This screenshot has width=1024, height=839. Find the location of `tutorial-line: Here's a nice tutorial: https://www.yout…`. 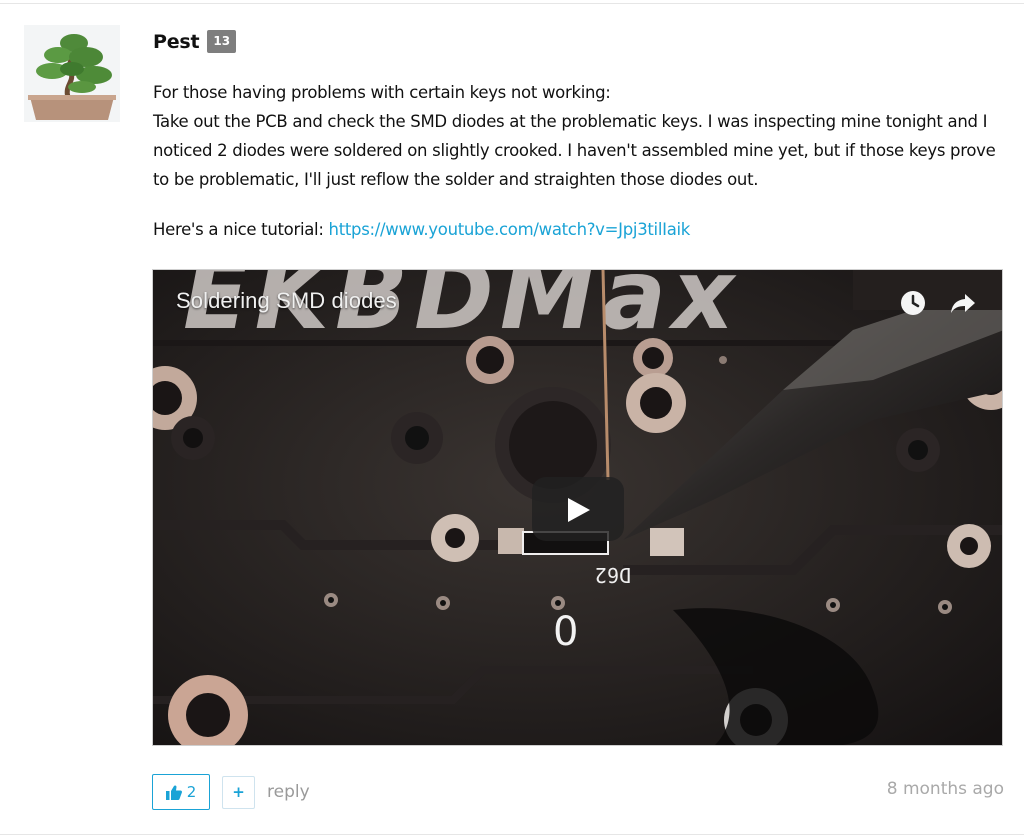

tutorial-line: Here's a nice tutorial: https://www.yout… is located at coordinates (580, 229).